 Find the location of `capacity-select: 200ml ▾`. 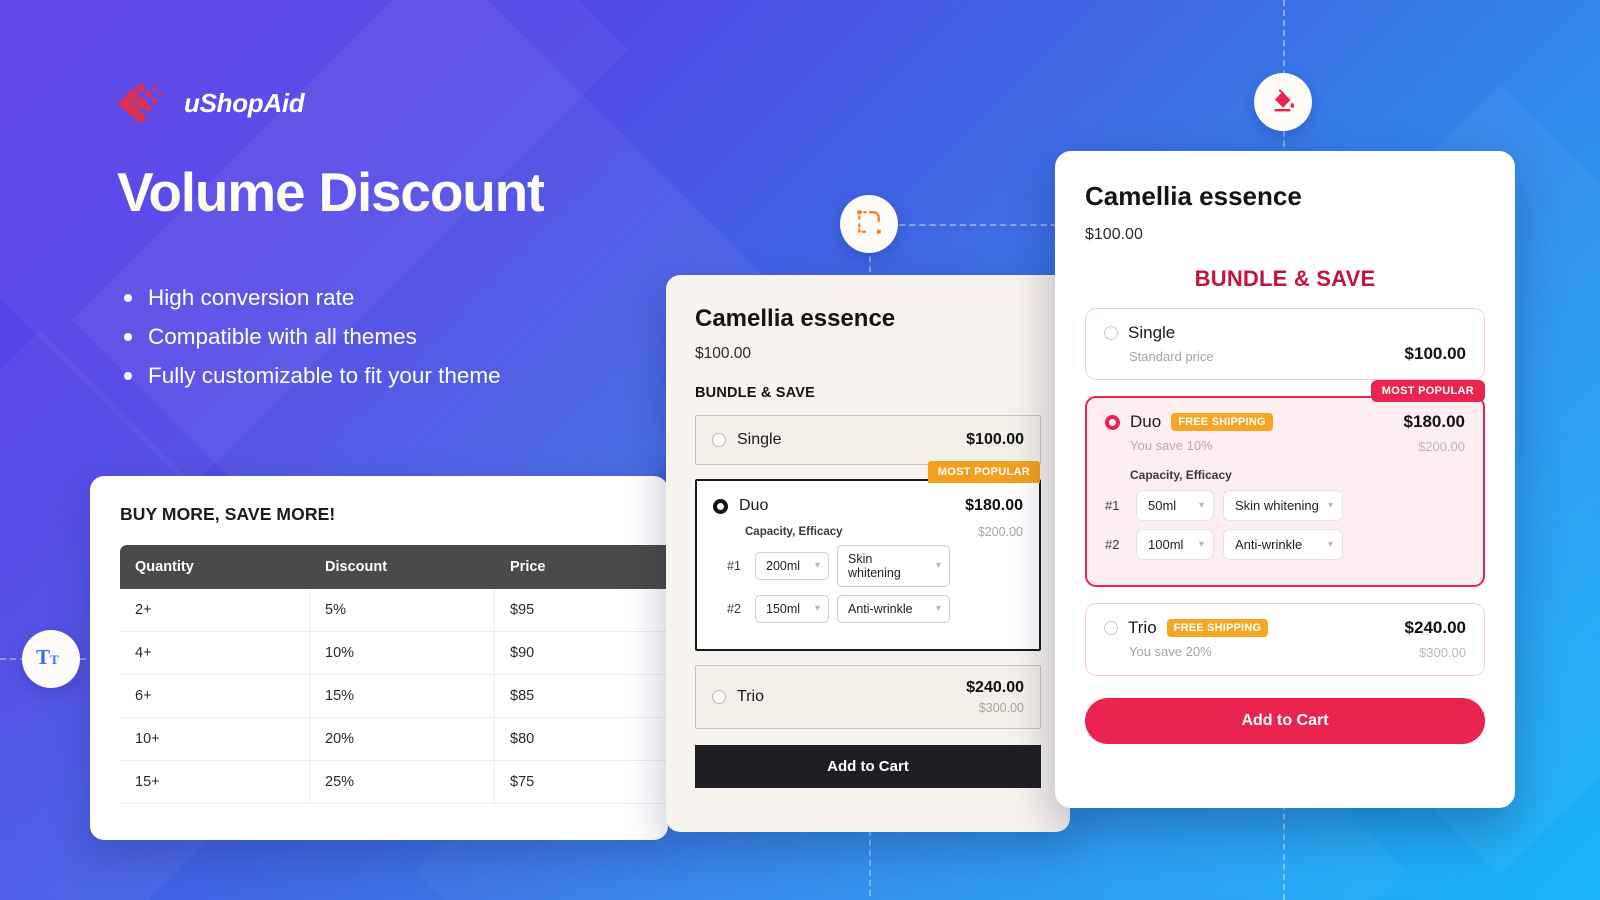

capacity-select: 200ml ▾ is located at coordinates (792, 566).